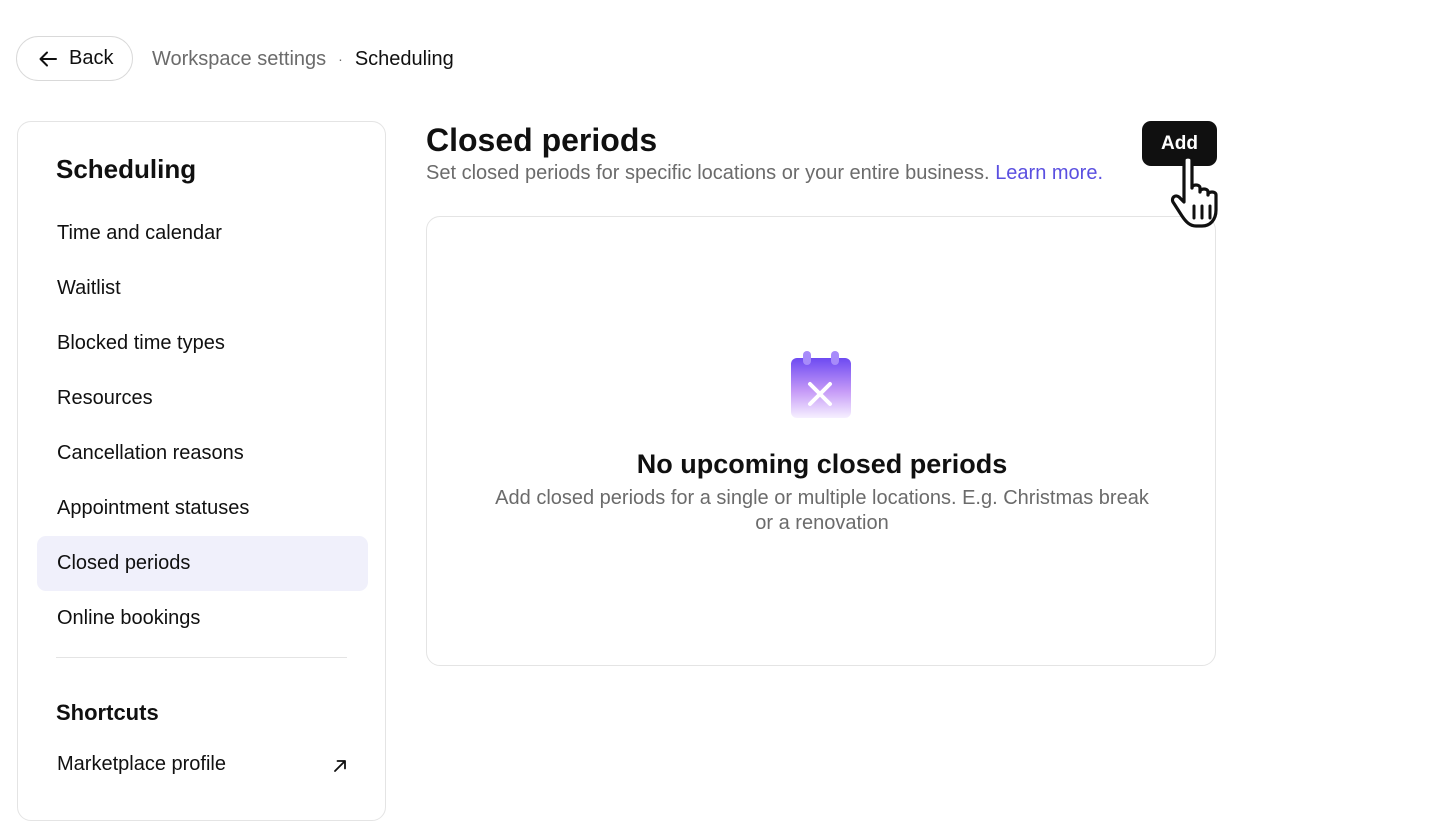 Image resolution: width=1440 pixels, height=821 pixels. I want to click on back-button-label: Back, so click(91, 58).